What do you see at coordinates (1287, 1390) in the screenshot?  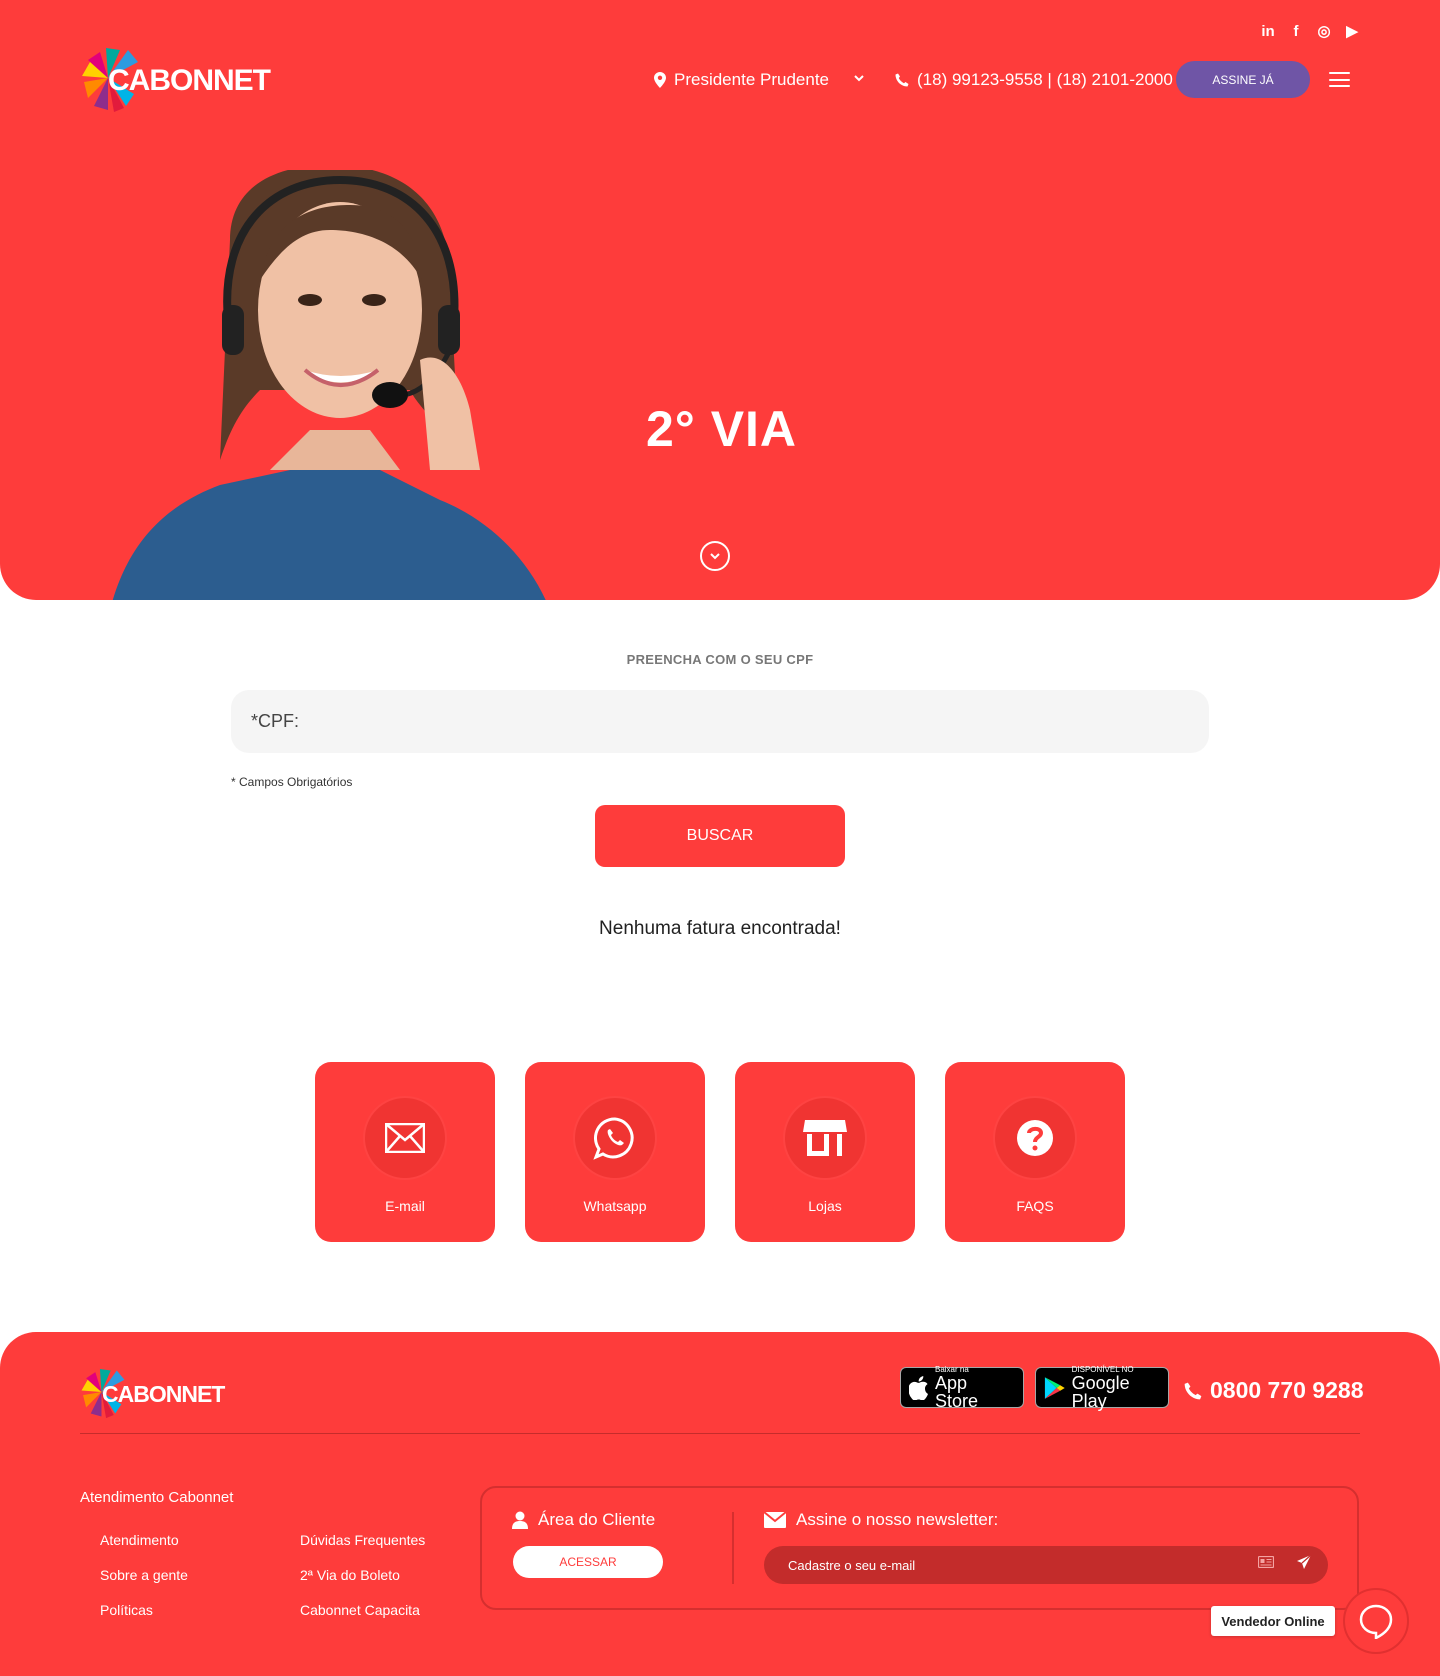 I see `footer-phone-label: 0800 770 9288` at bounding box center [1287, 1390].